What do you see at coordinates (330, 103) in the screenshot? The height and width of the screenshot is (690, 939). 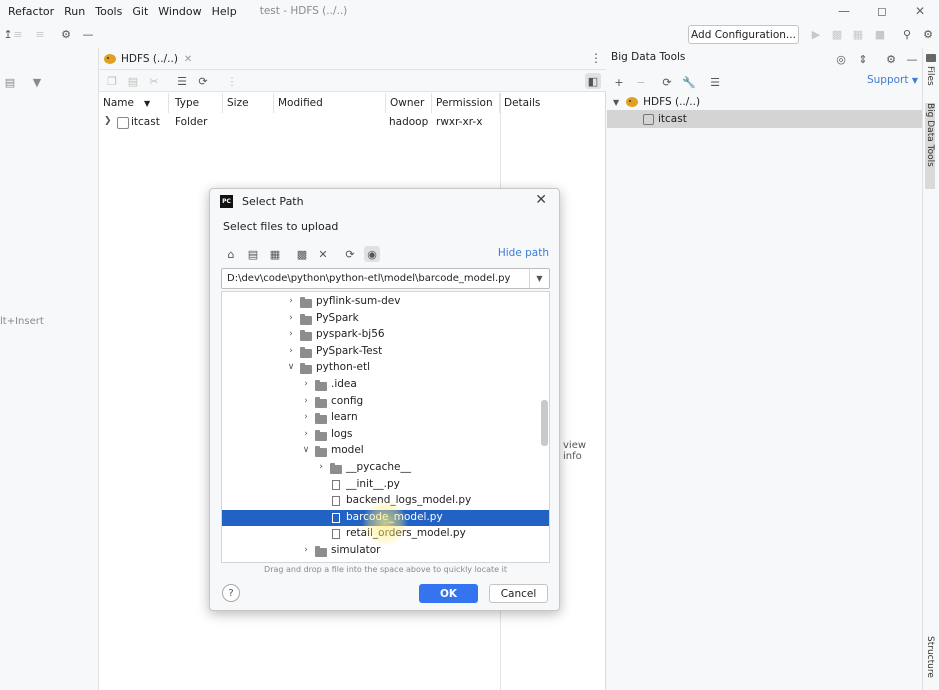 I see `col-modified: Modified` at bounding box center [330, 103].